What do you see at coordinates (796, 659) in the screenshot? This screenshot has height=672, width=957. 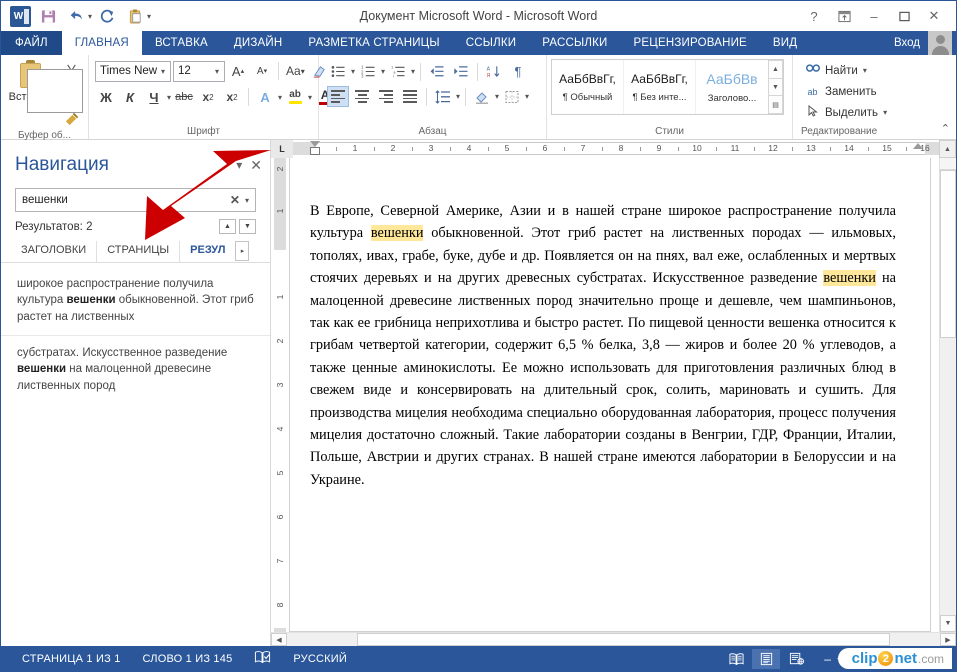 I see `view-web-layout-icon` at bounding box center [796, 659].